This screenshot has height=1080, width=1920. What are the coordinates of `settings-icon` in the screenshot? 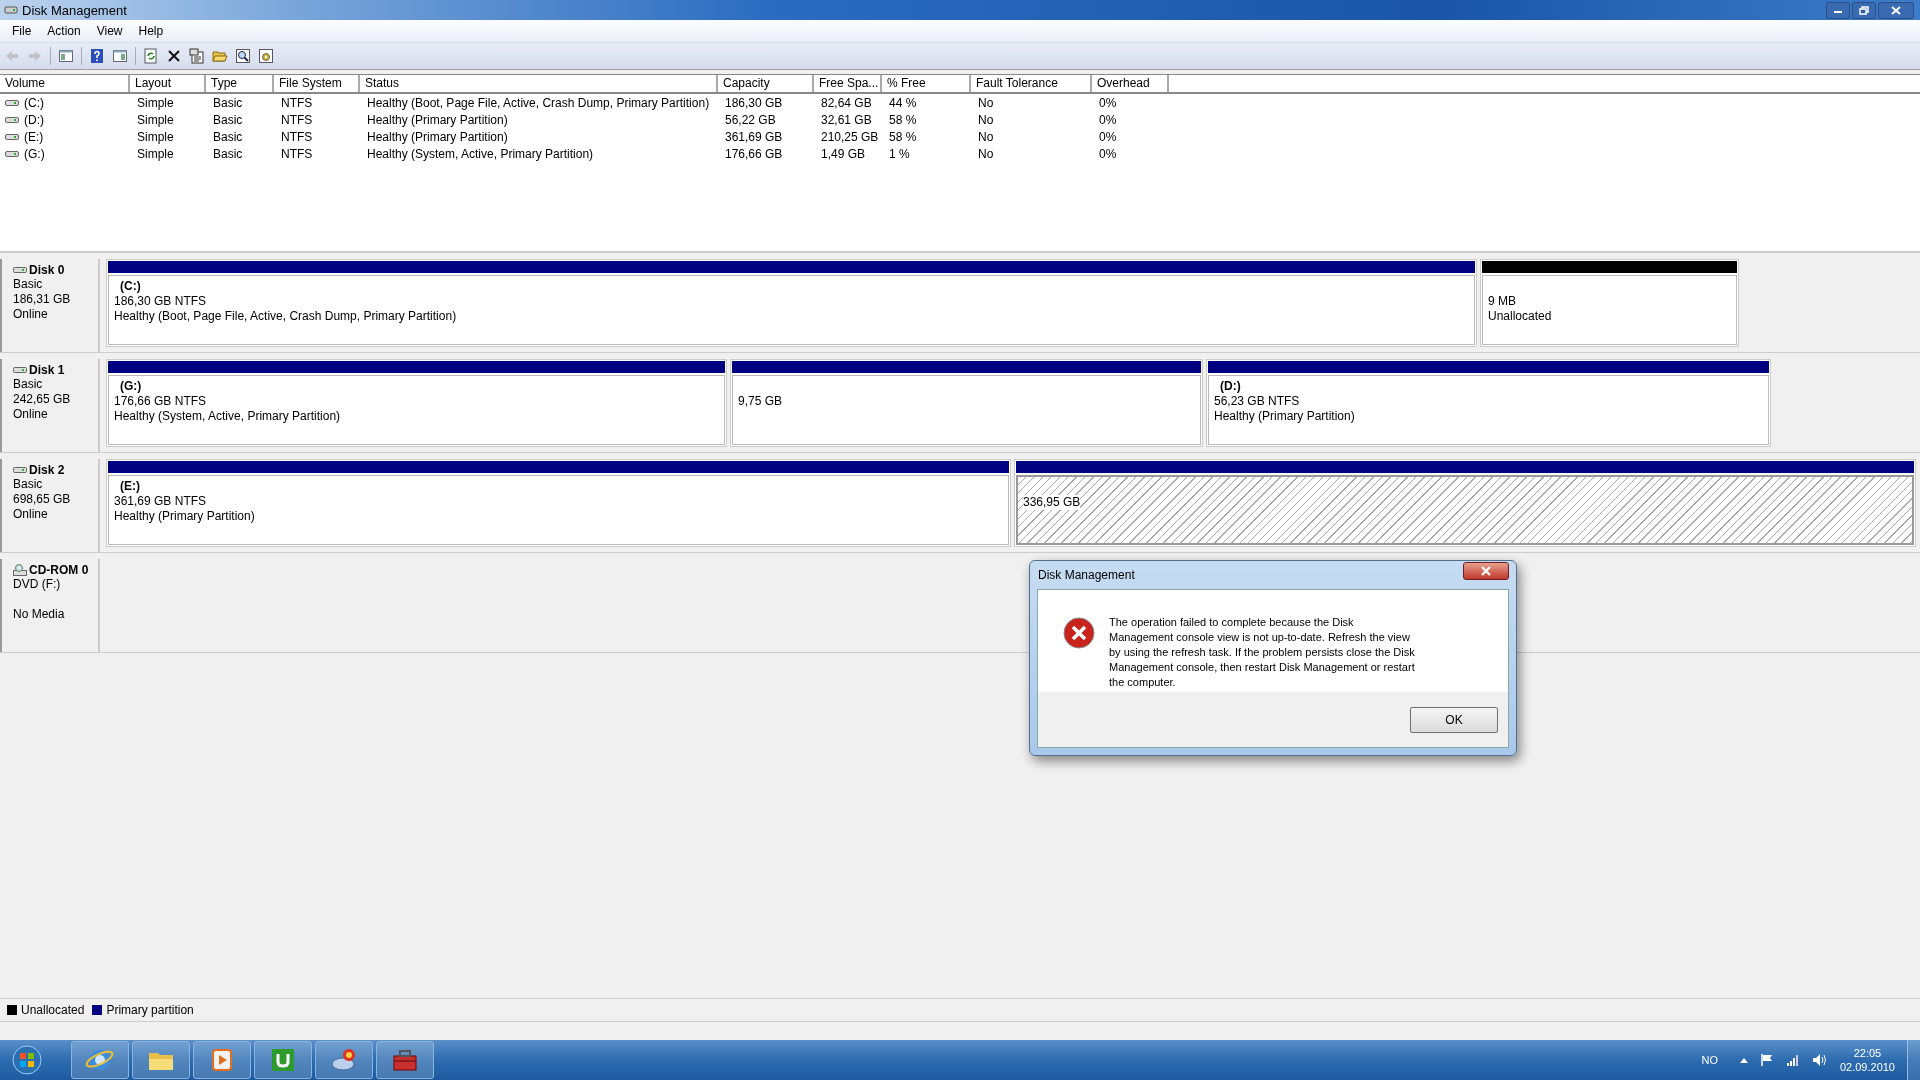 It's located at (266, 56).